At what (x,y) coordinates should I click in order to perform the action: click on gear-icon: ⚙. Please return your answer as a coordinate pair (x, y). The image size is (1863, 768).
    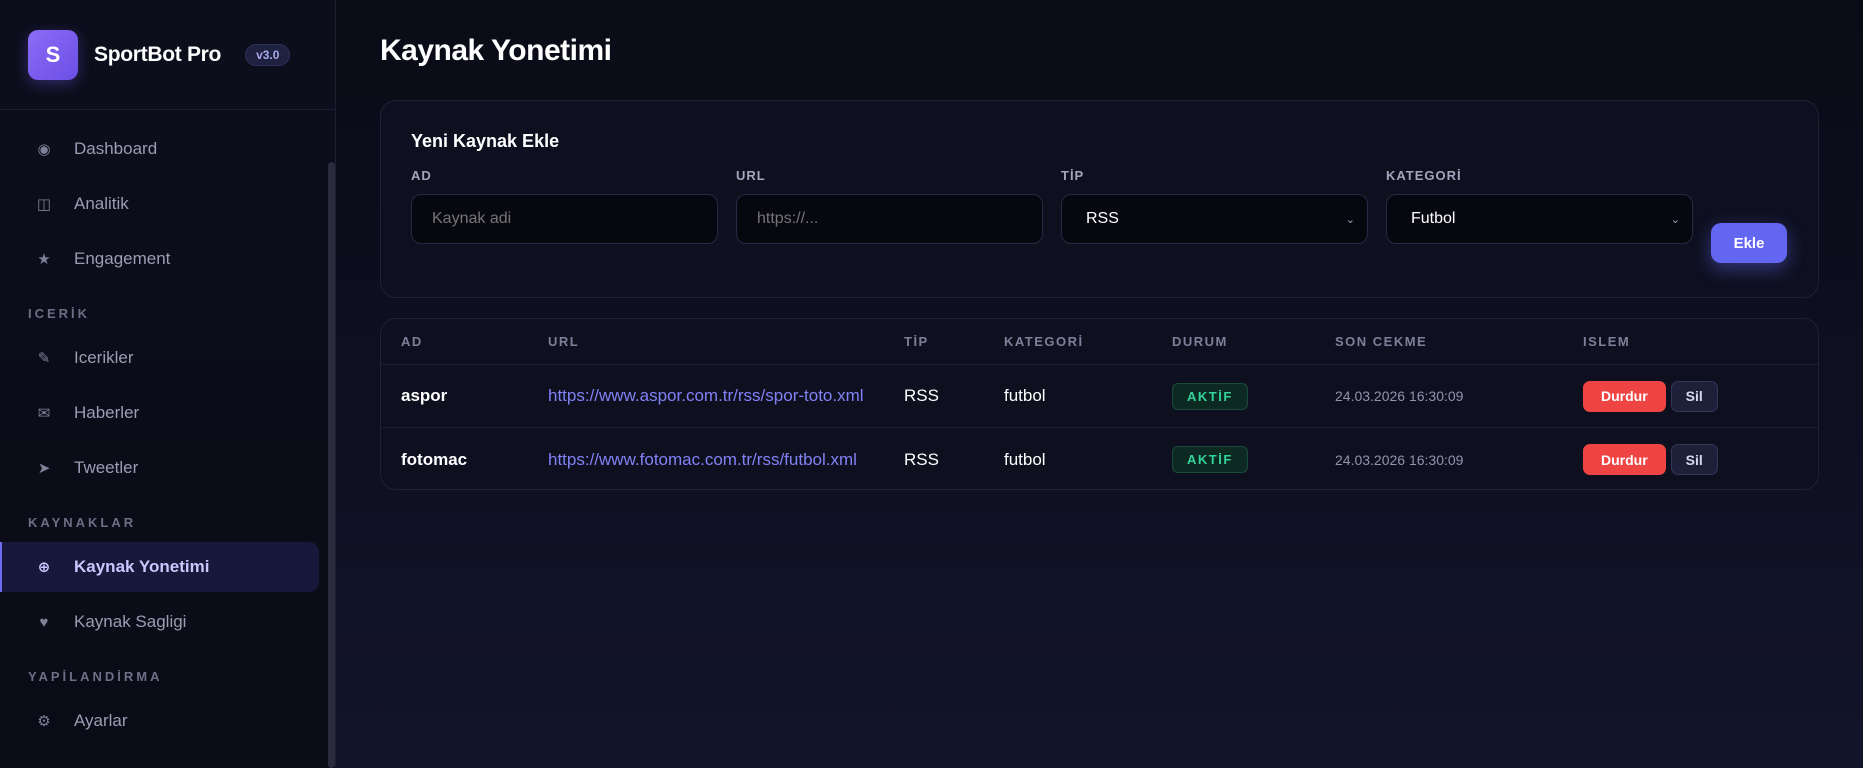
    Looking at the image, I should click on (44, 721).